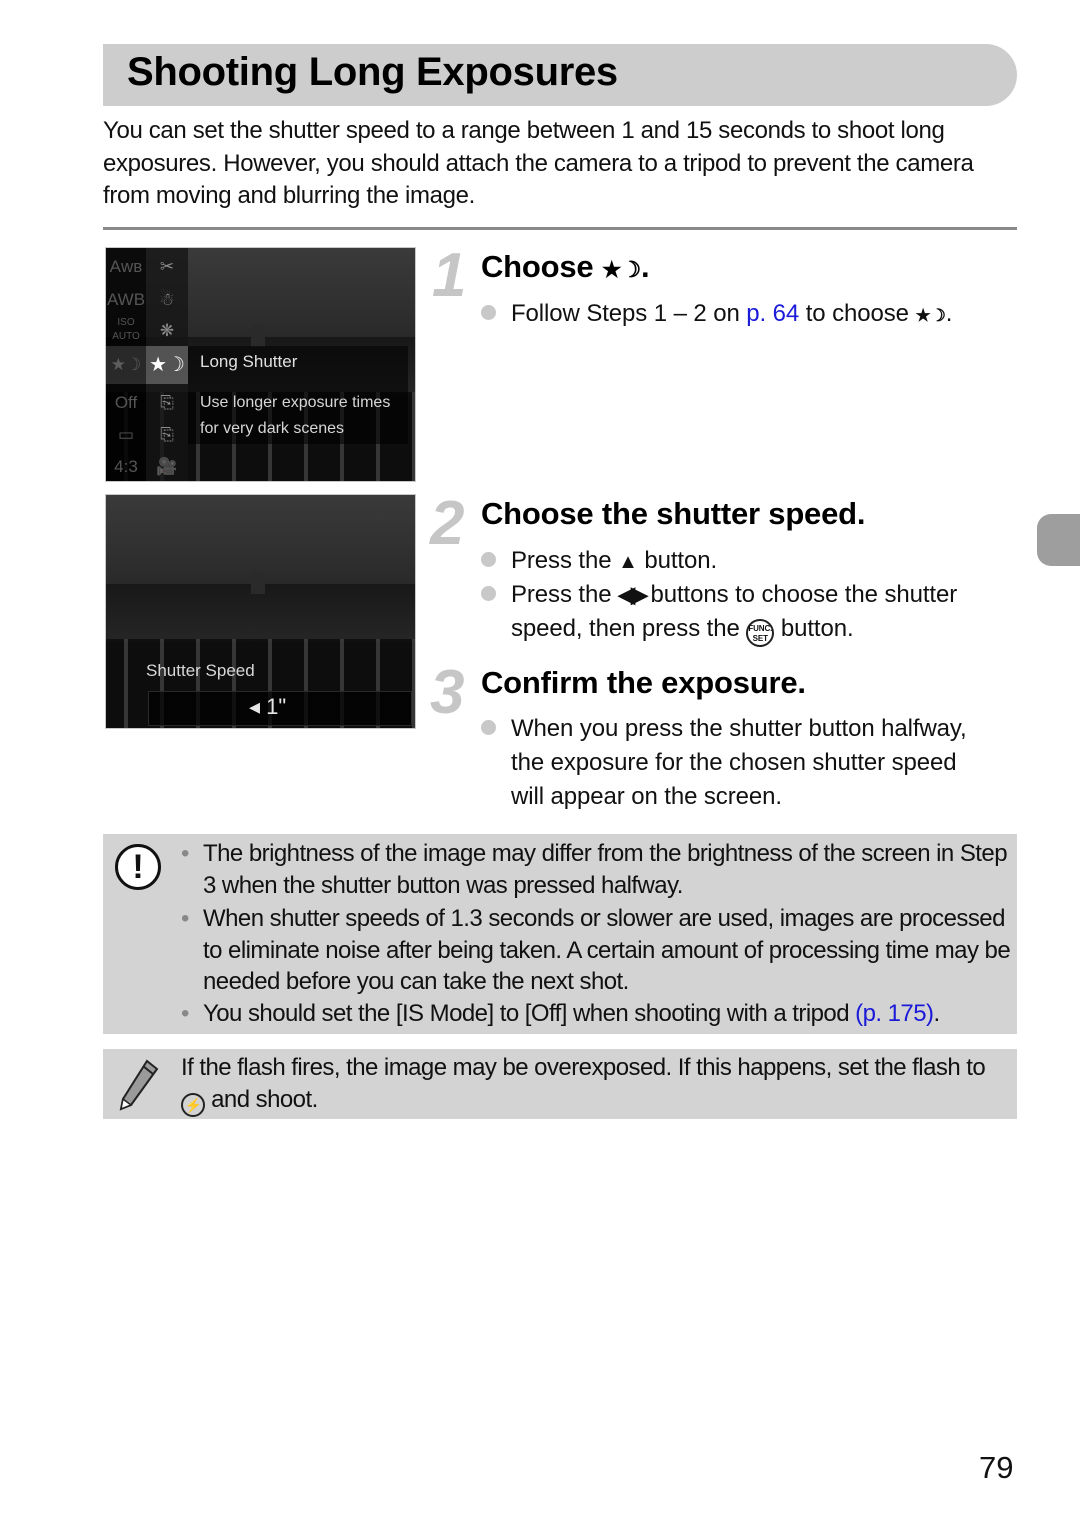 The width and height of the screenshot is (1080, 1521). I want to click on step-heading: Choose ★☽., so click(565, 267).